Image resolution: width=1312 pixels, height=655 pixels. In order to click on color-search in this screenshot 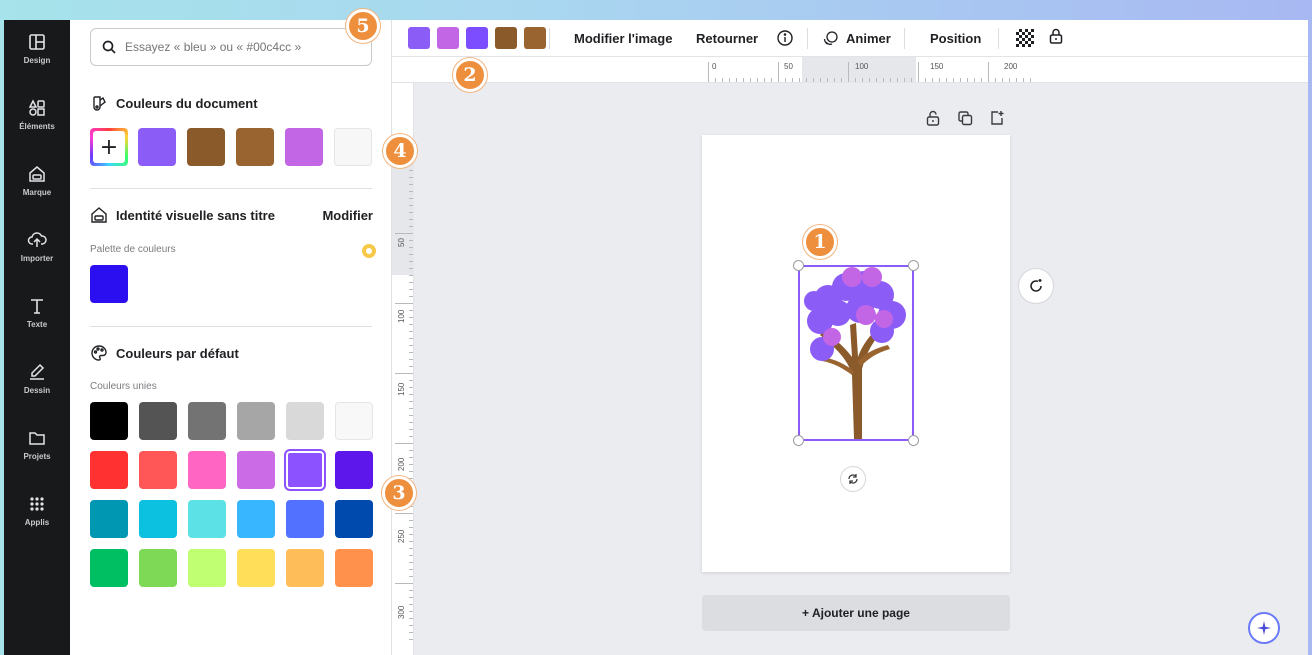, I will do `click(231, 47)`.